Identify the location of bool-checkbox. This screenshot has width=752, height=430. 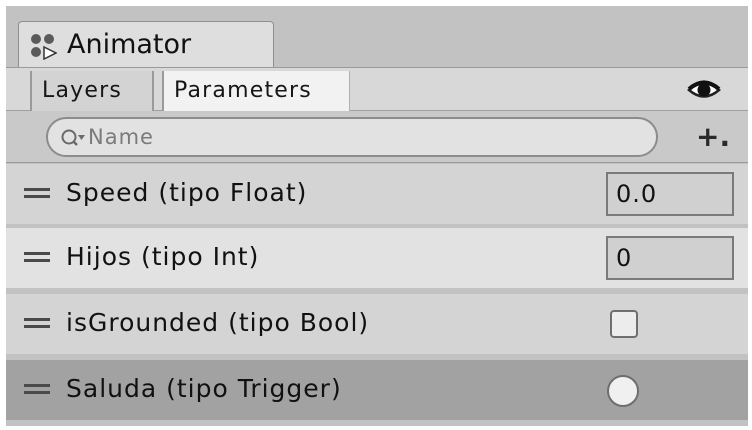
(624, 324).